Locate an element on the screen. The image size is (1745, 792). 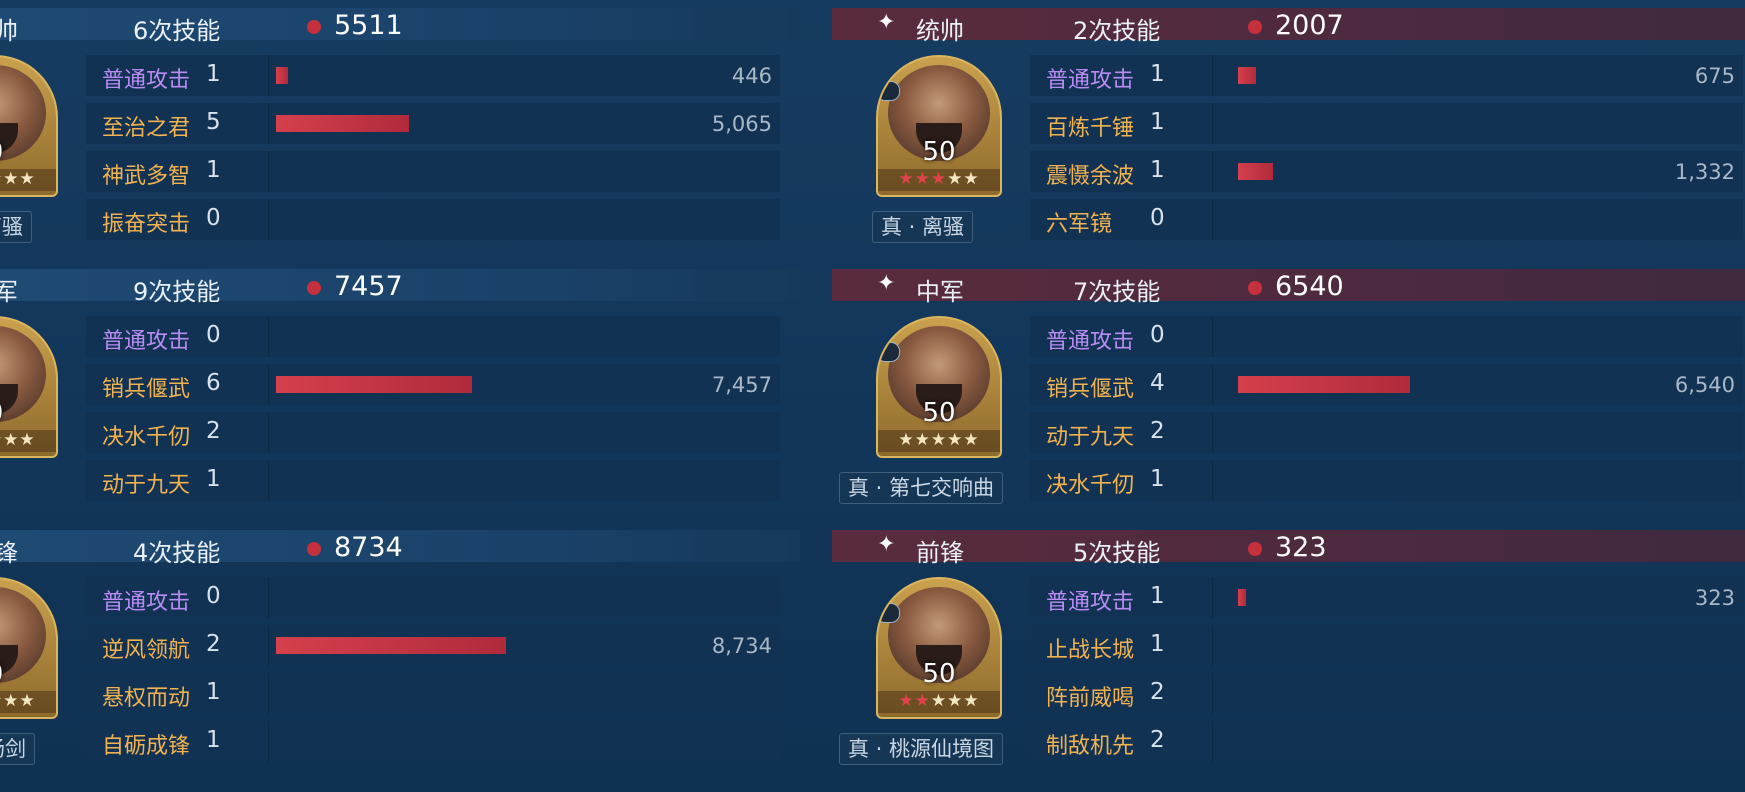
skill-cast-count: 9次技能 is located at coordinates (177, 292).